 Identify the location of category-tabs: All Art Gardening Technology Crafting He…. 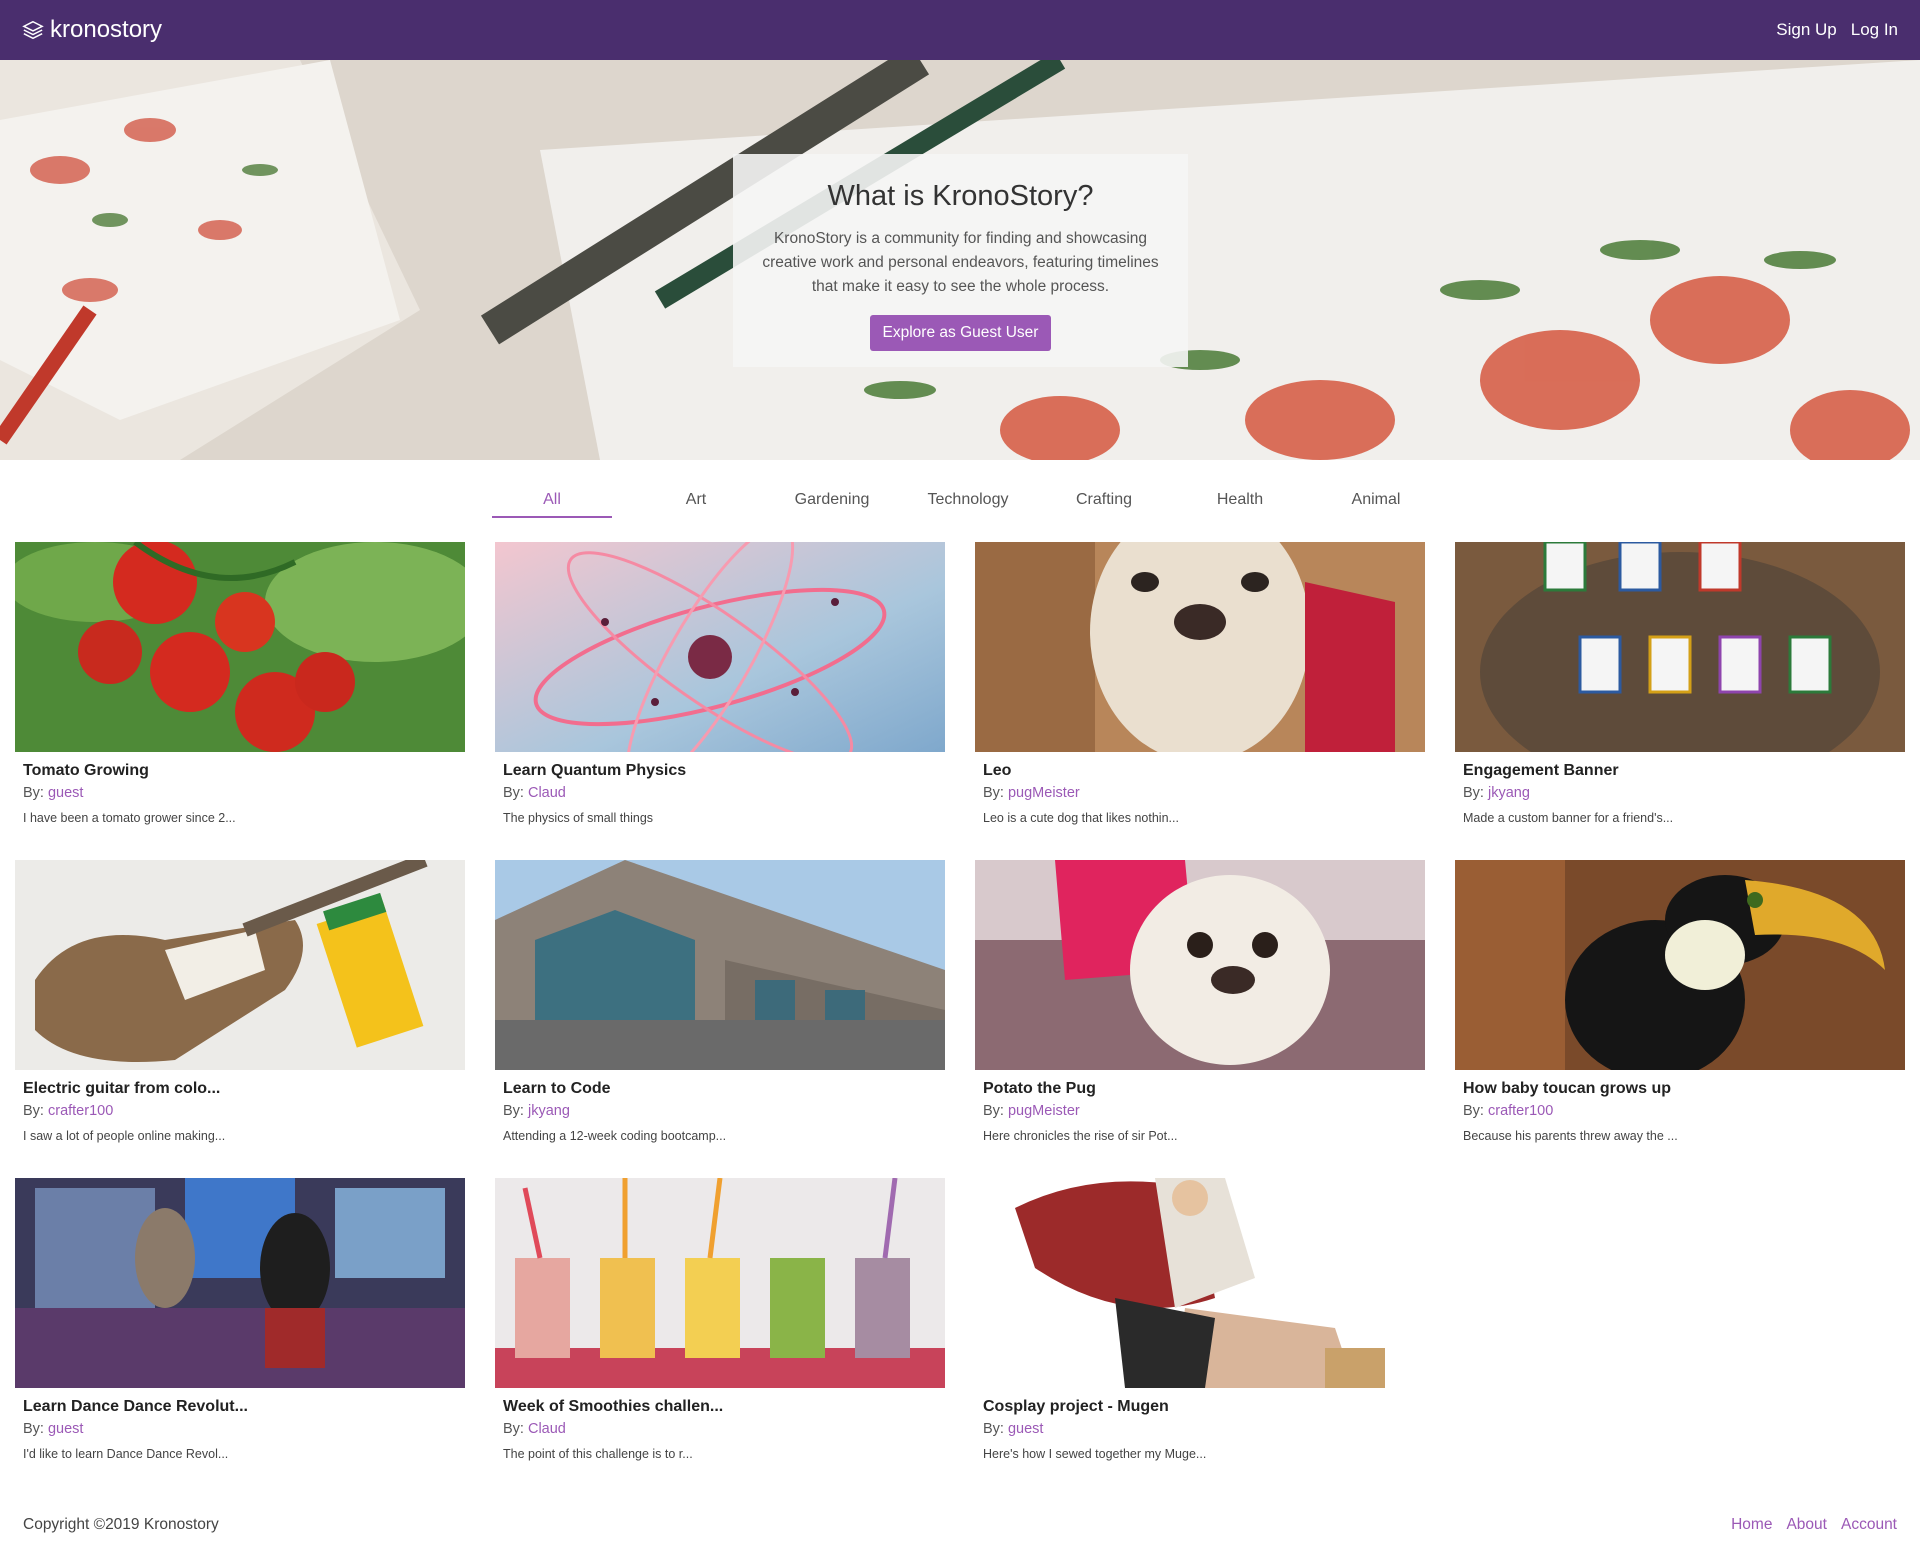
(968, 494).